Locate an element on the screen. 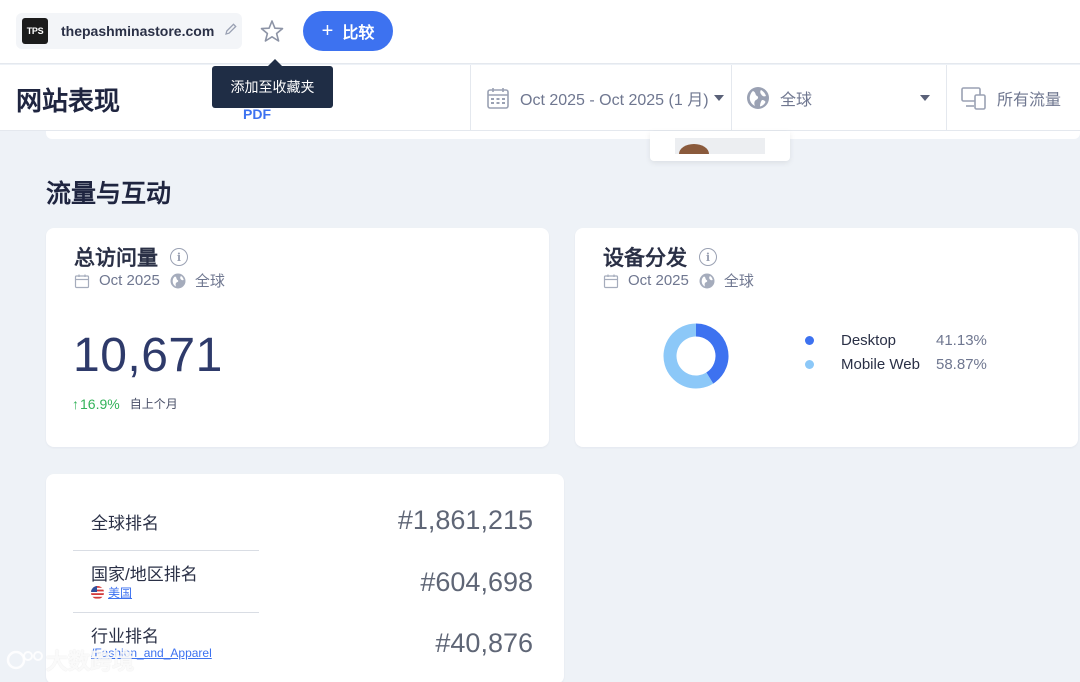 Image resolution: width=1080 pixels, height=682 pixels. country-link: 美国 is located at coordinates (111, 592).